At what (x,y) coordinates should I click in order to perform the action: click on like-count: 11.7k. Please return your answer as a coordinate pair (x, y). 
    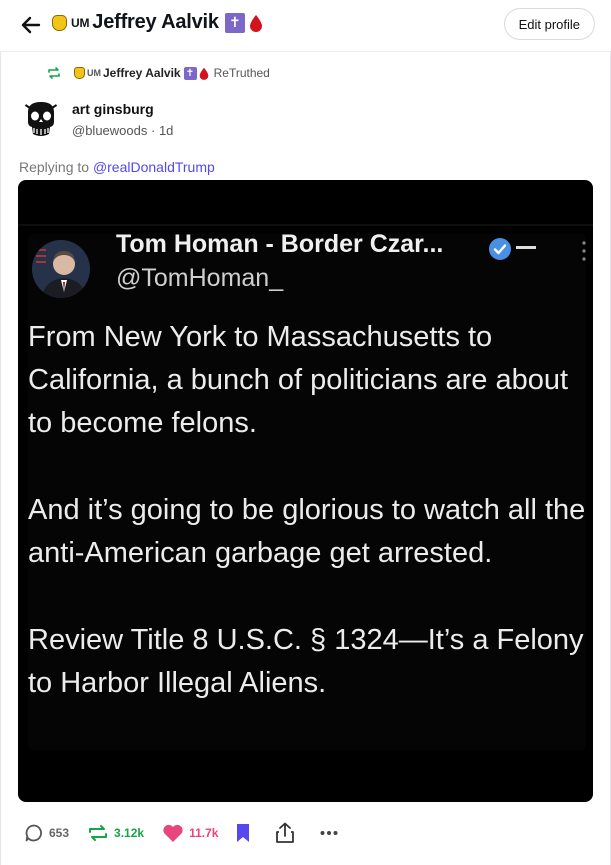
    Looking at the image, I should click on (204, 833).